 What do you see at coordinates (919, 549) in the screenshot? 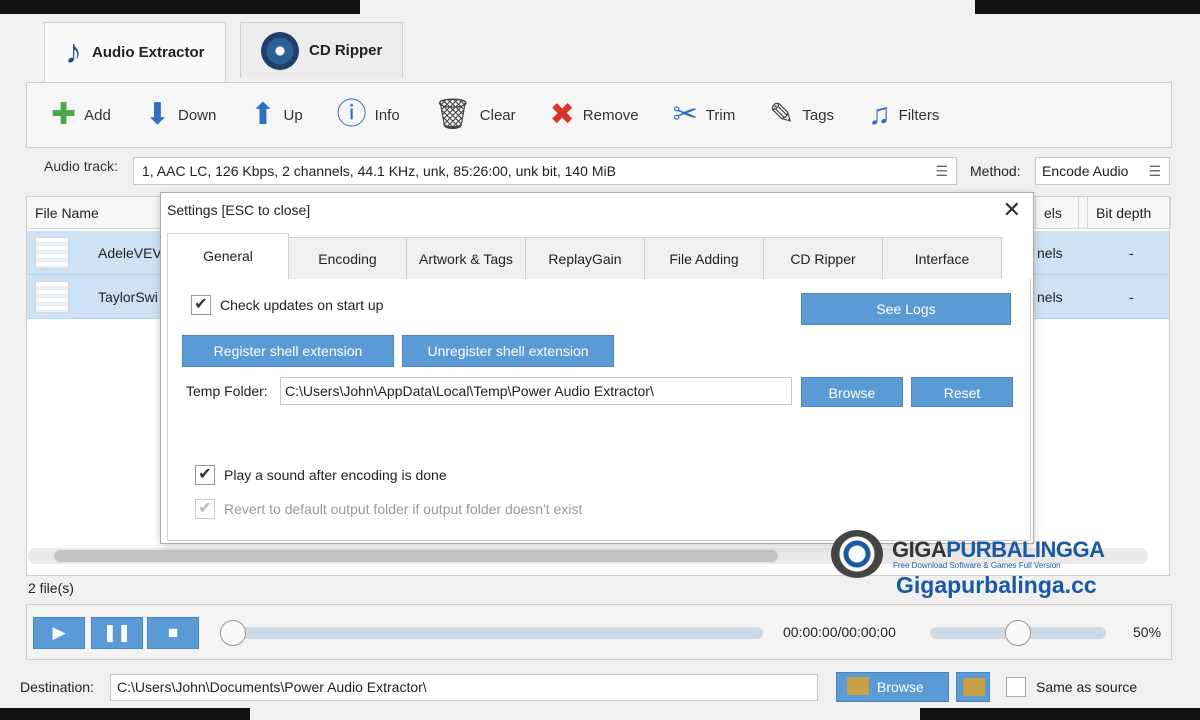
I see `brand-part1: GIGA` at bounding box center [919, 549].